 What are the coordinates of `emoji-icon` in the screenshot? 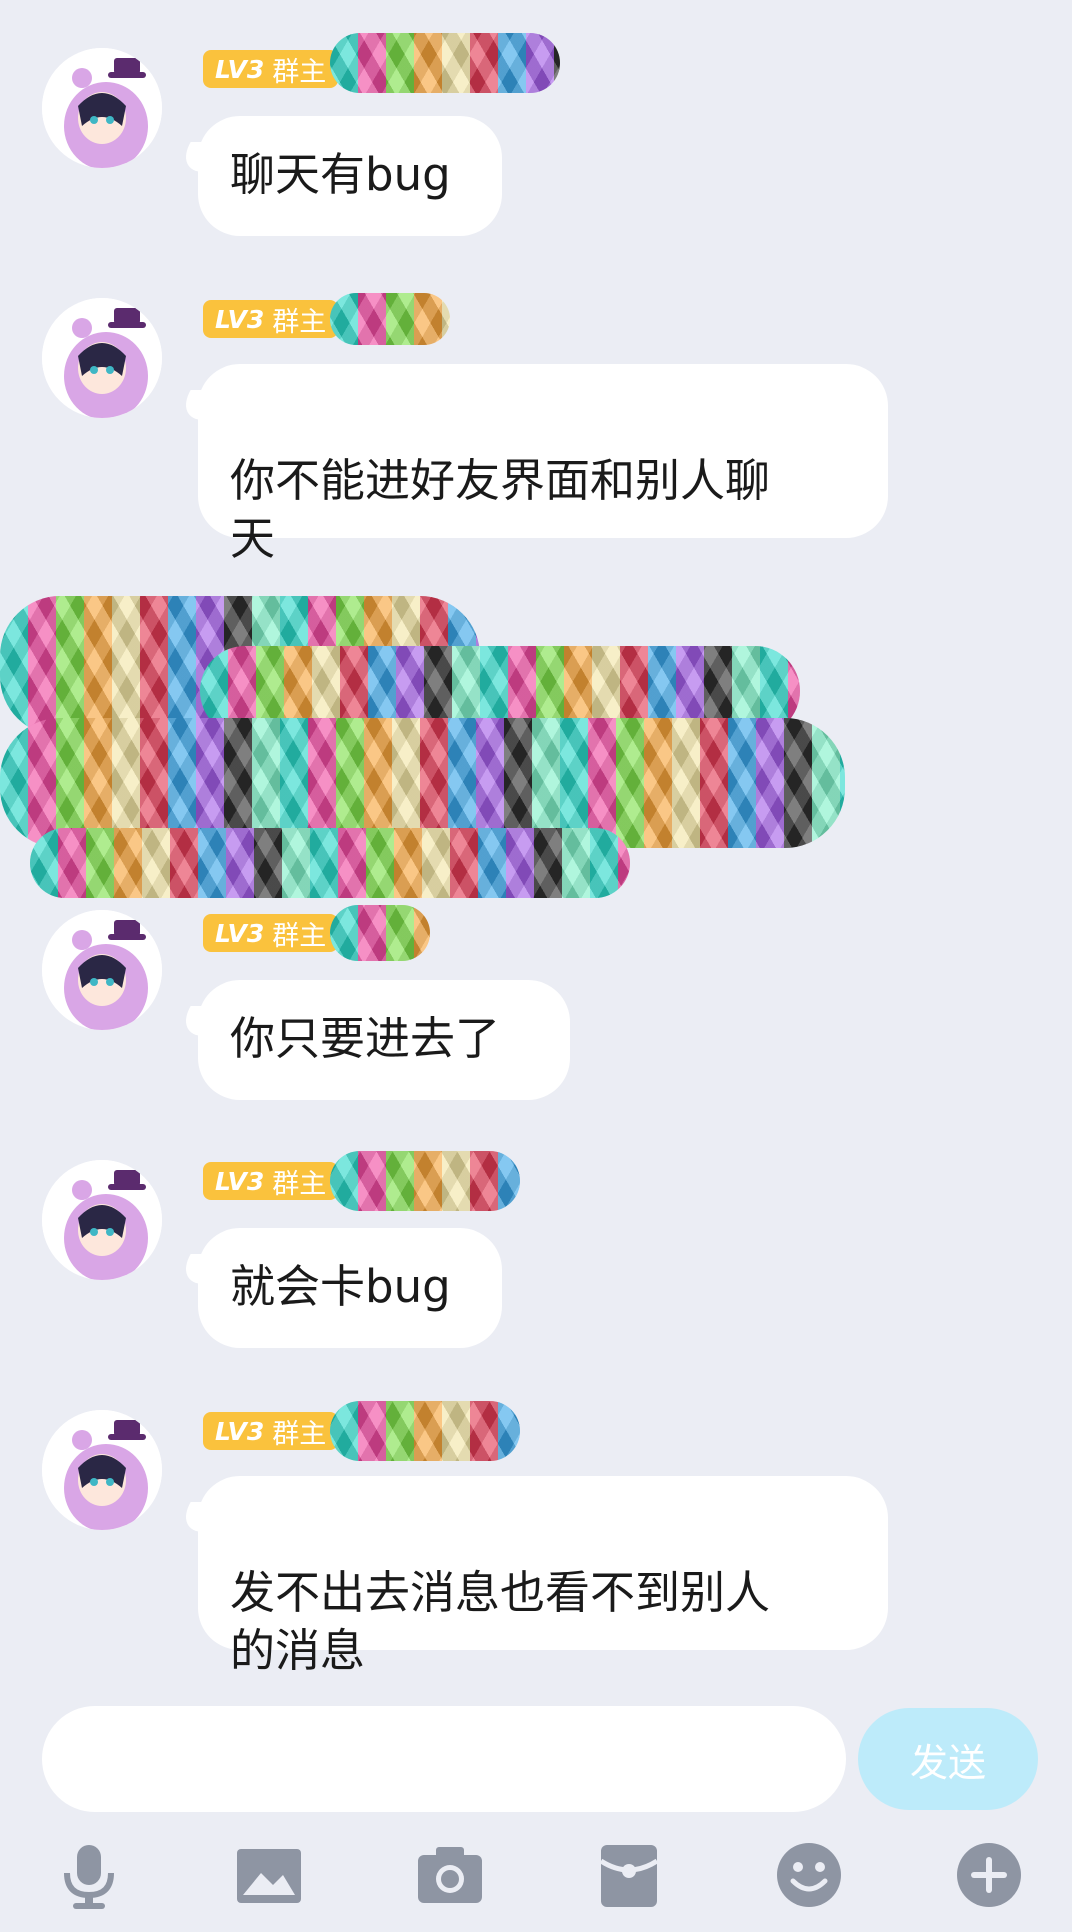 It's located at (809, 1875).